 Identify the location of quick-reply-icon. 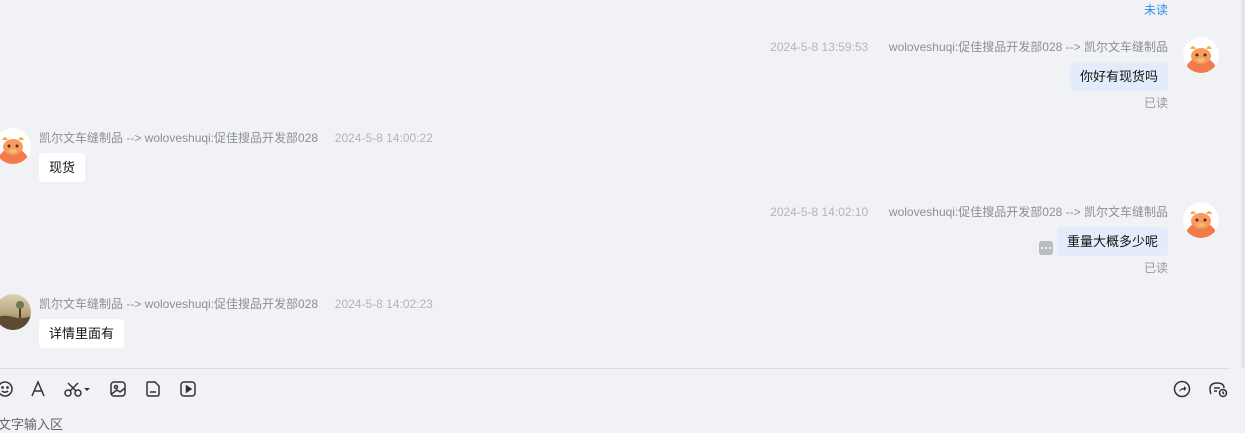
(1218, 389).